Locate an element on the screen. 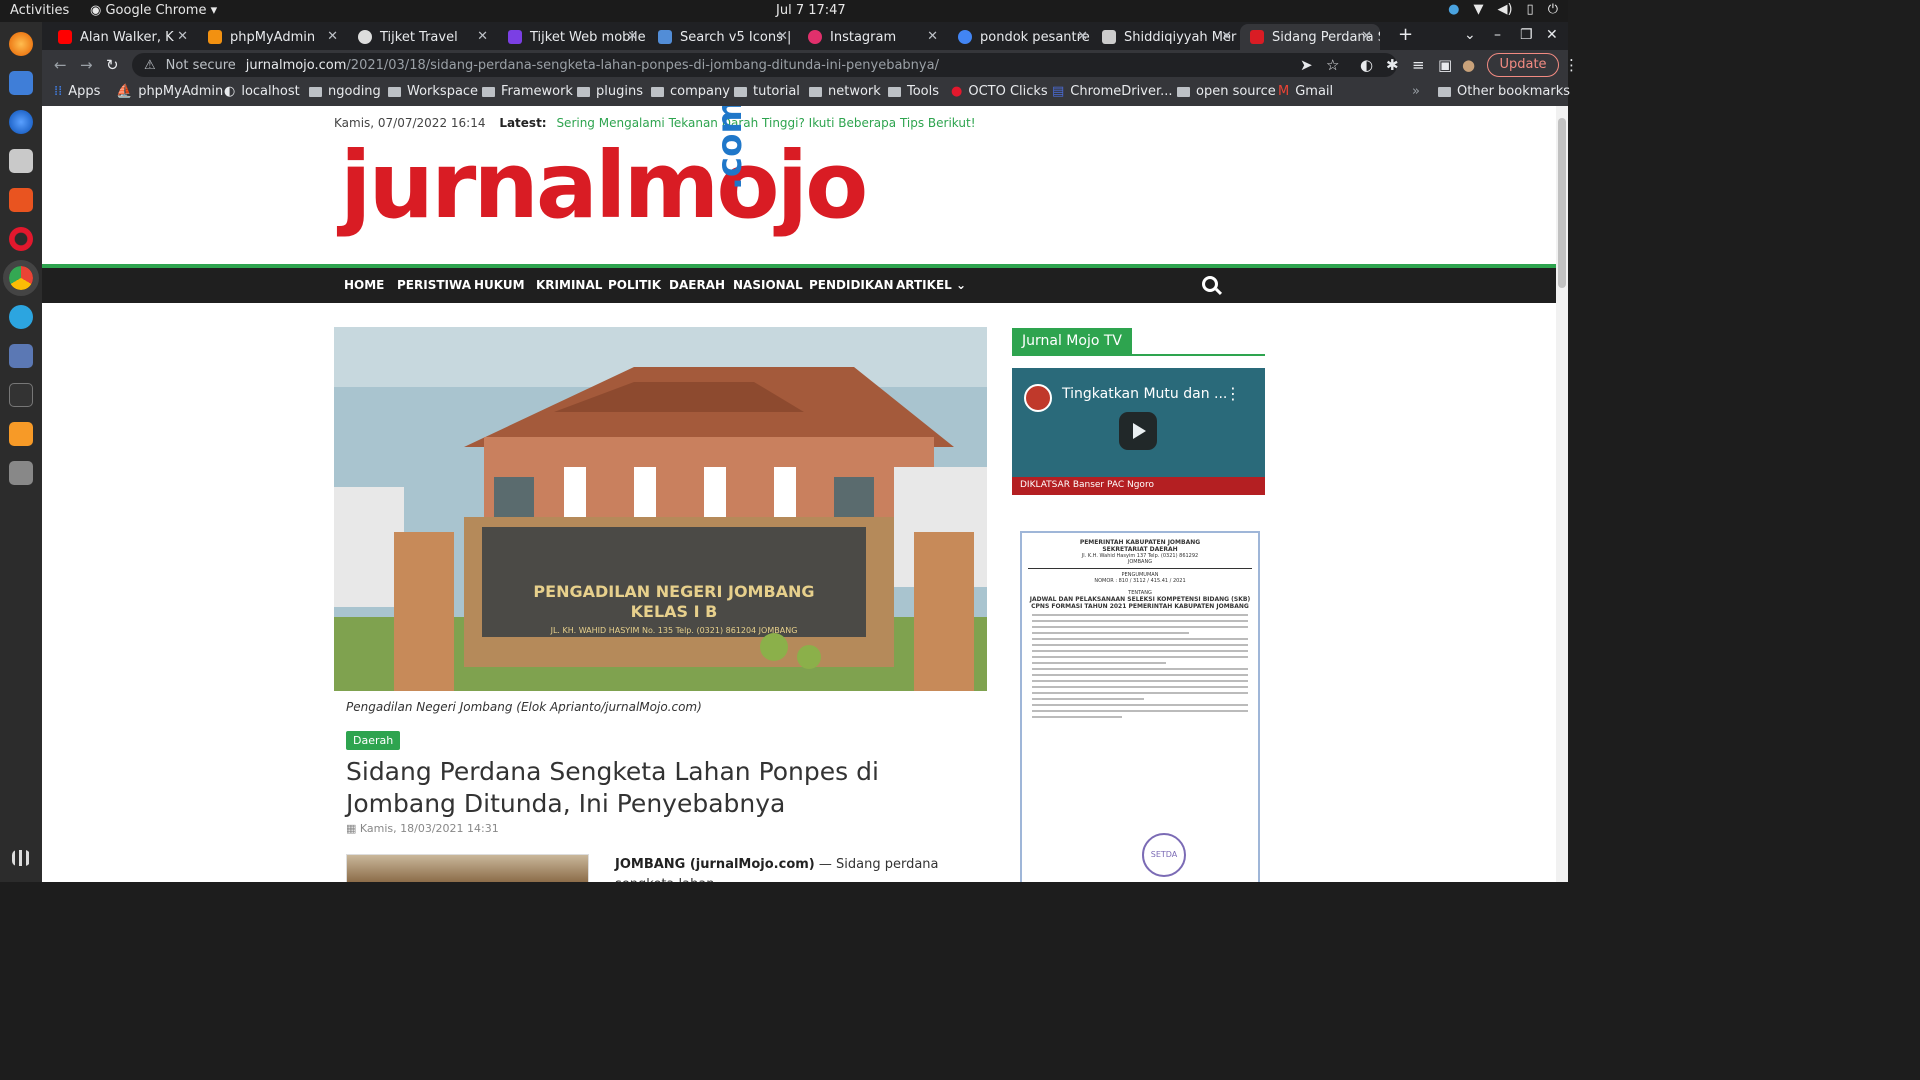  chrome-icon is located at coordinates (21, 278).